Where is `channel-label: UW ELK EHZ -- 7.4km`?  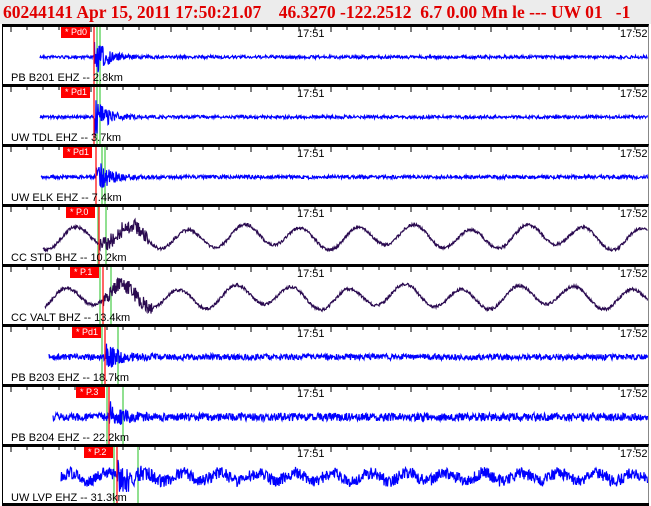 channel-label: UW ELK EHZ -- 7.4km is located at coordinates (66, 198).